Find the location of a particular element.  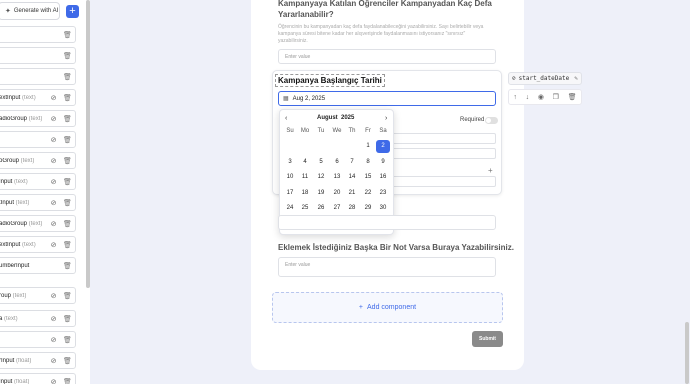

calendar-day: 16 is located at coordinates (383, 177).